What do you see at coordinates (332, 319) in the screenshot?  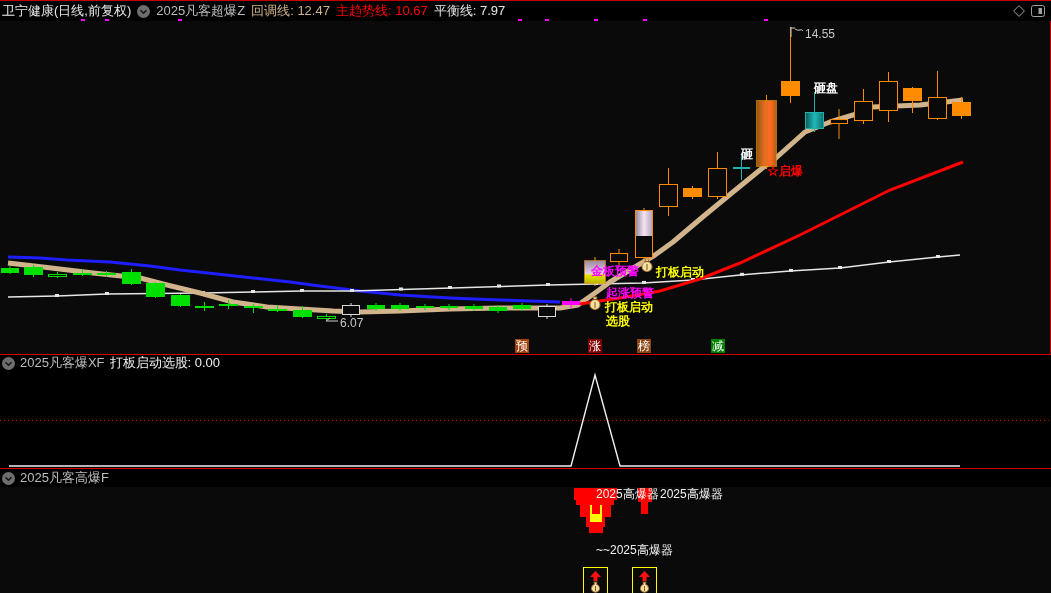 I see `low-price-pointer-icon` at bounding box center [332, 319].